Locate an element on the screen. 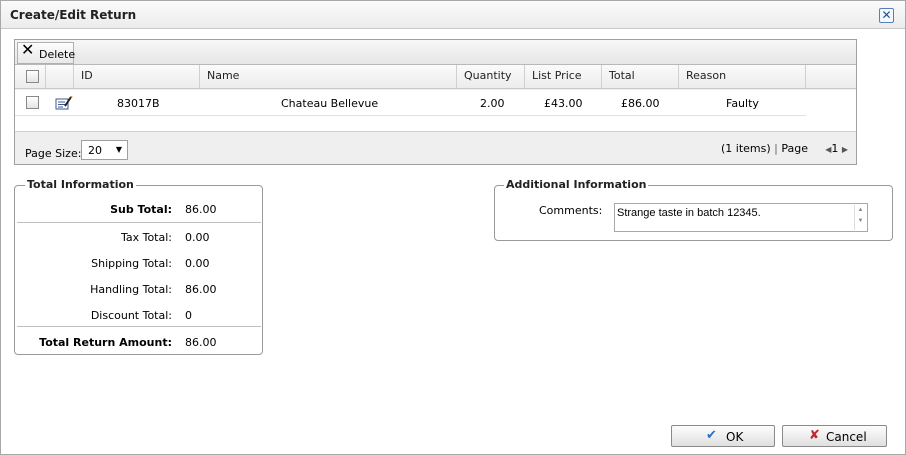 The image size is (906, 455). handling-total-row: Handling Total: 86.00 is located at coordinates (138, 290).